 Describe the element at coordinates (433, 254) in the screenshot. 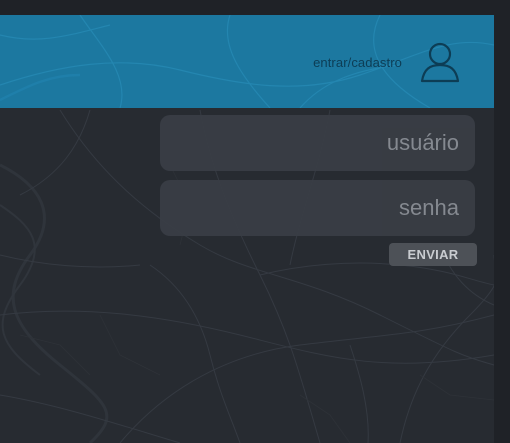

I see `submit-button: ENVIAR` at that location.